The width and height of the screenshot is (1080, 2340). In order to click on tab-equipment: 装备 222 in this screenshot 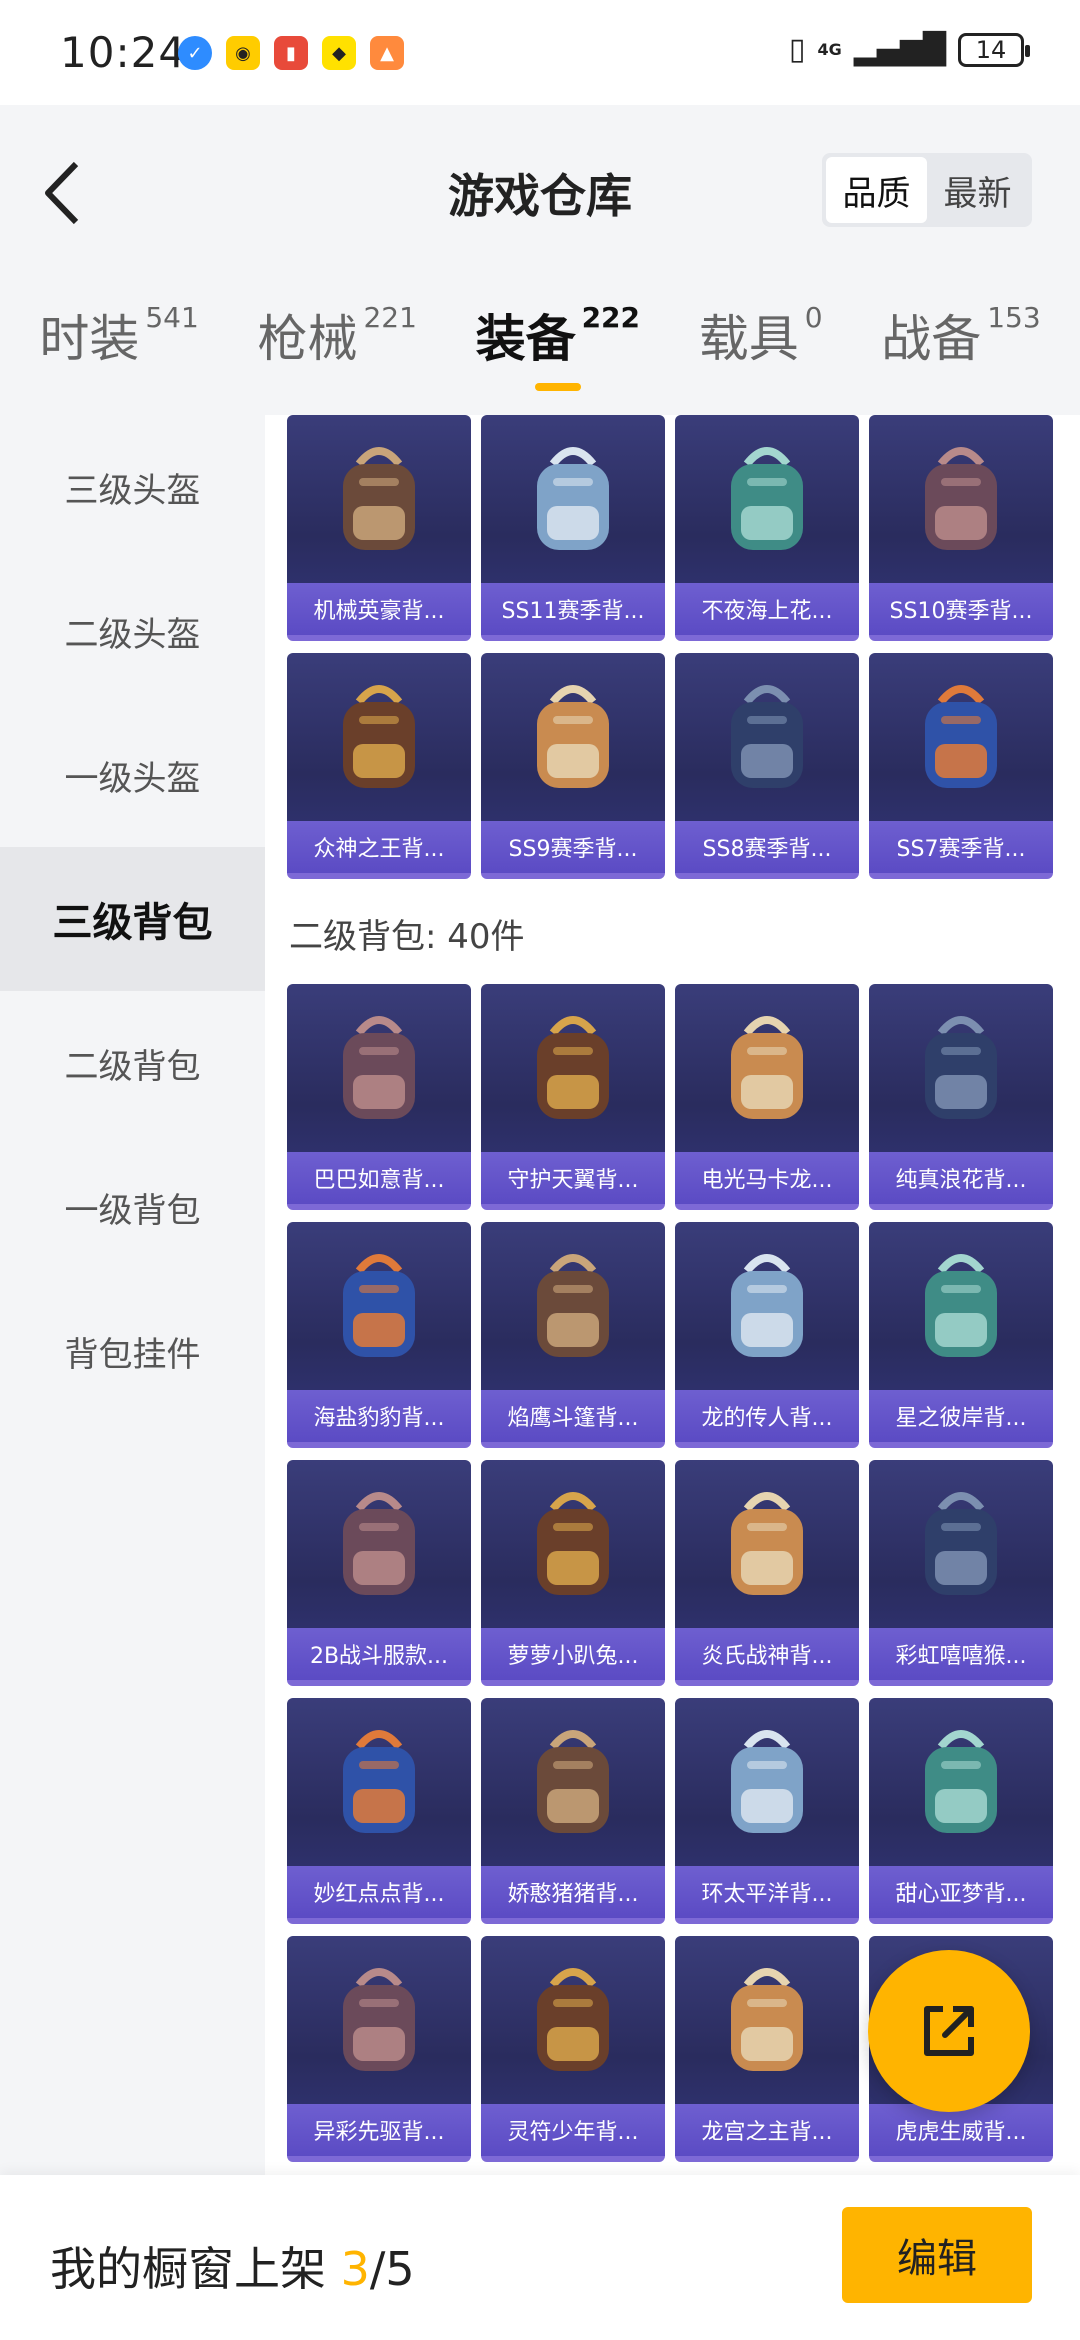, I will do `click(558, 345)`.